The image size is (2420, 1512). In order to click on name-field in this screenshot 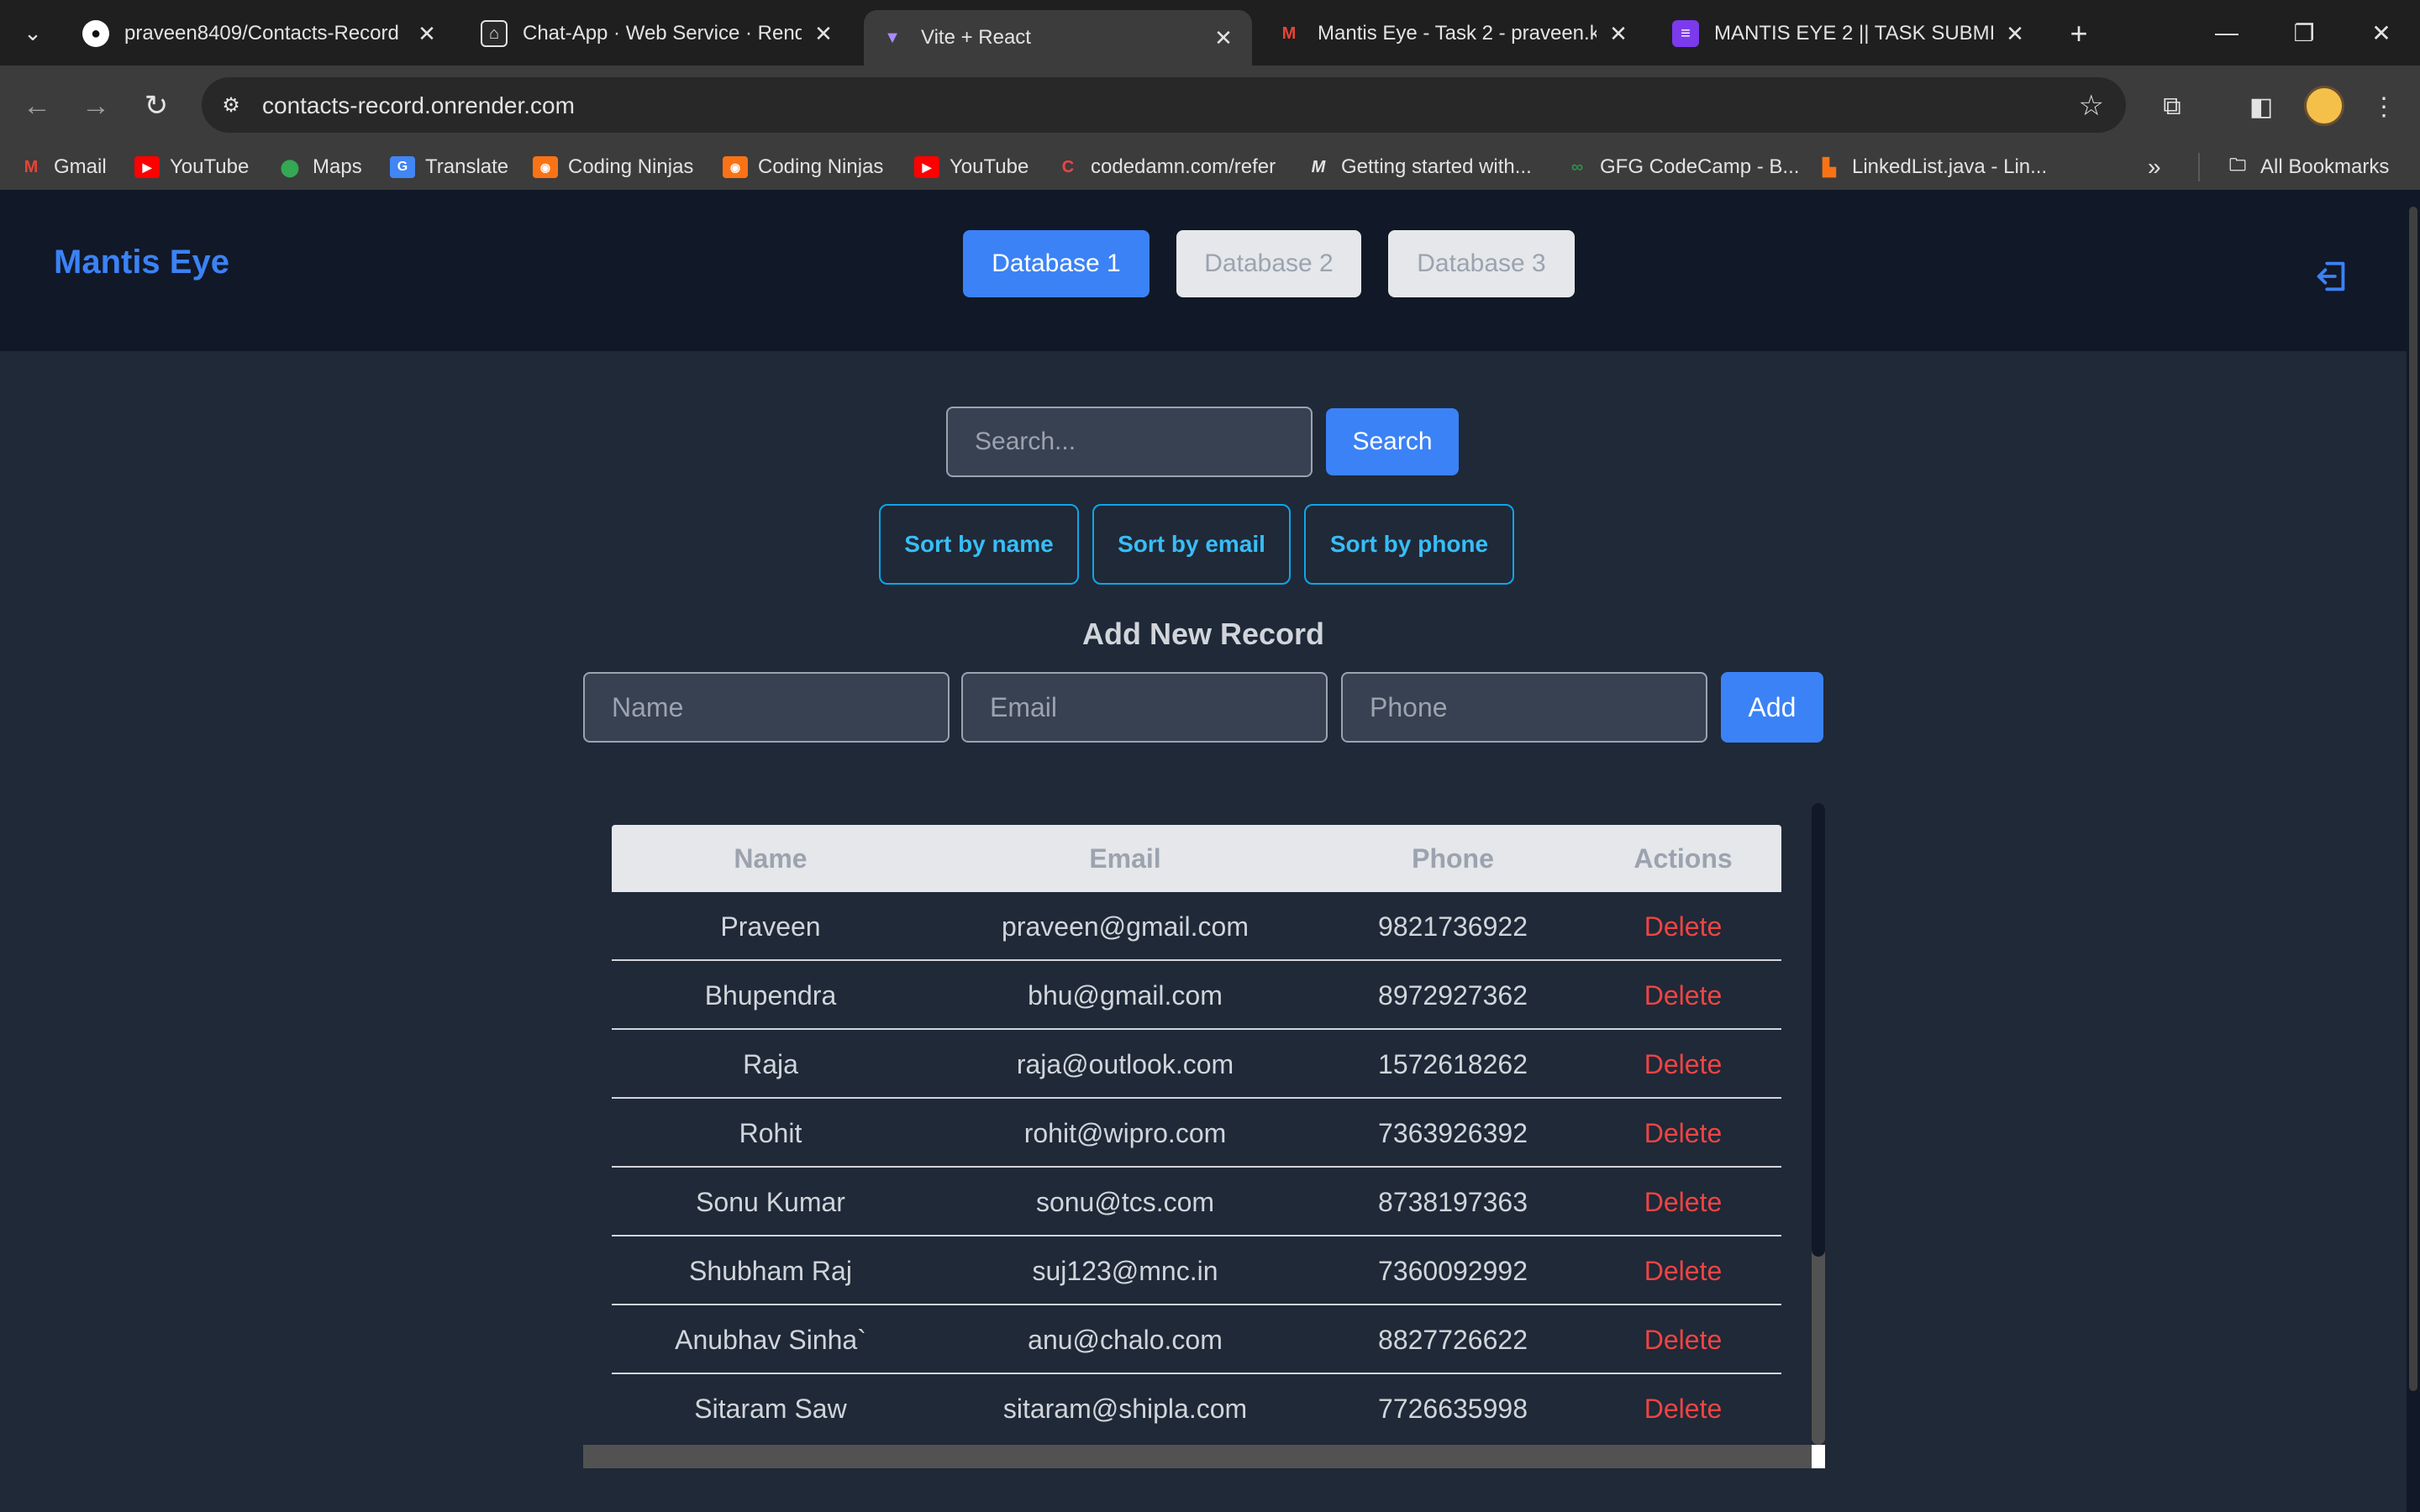, I will do `click(766, 707)`.